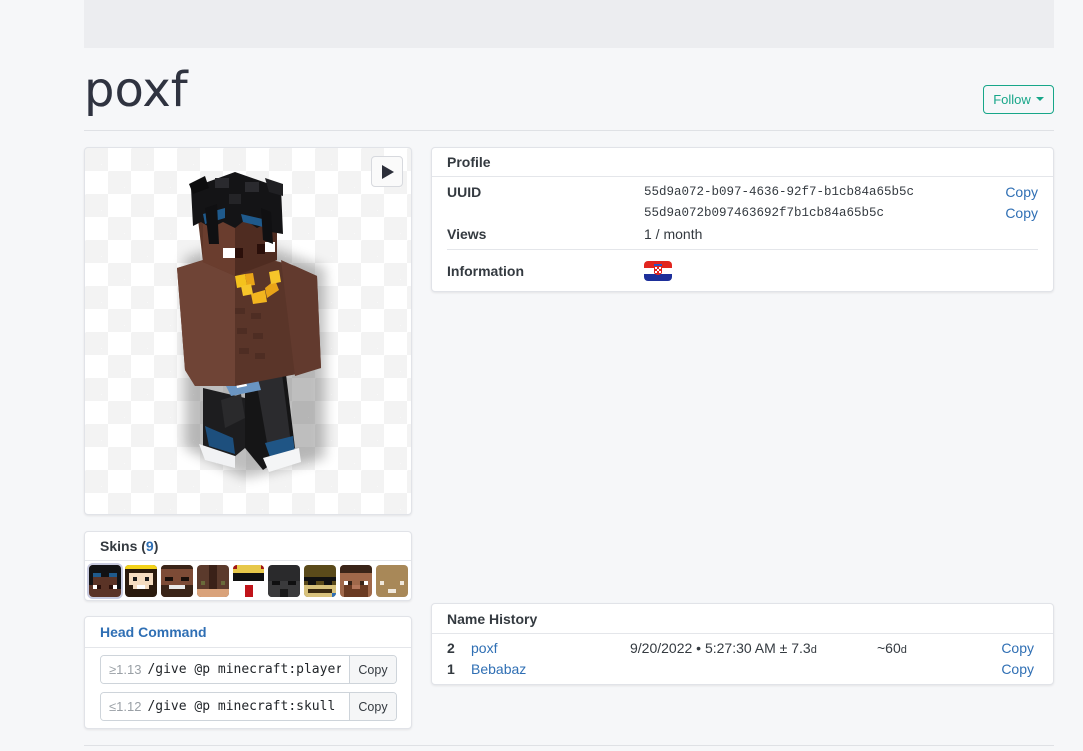 This screenshot has width=1083, height=751. Describe the element at coordinates (467, 234) in the screenshot. I see `views-label: Views` at that location.